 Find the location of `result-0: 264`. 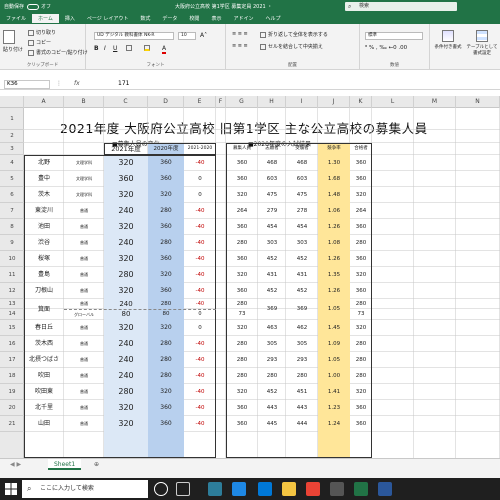

result-0: 264 is located at coordinates (242, 211).